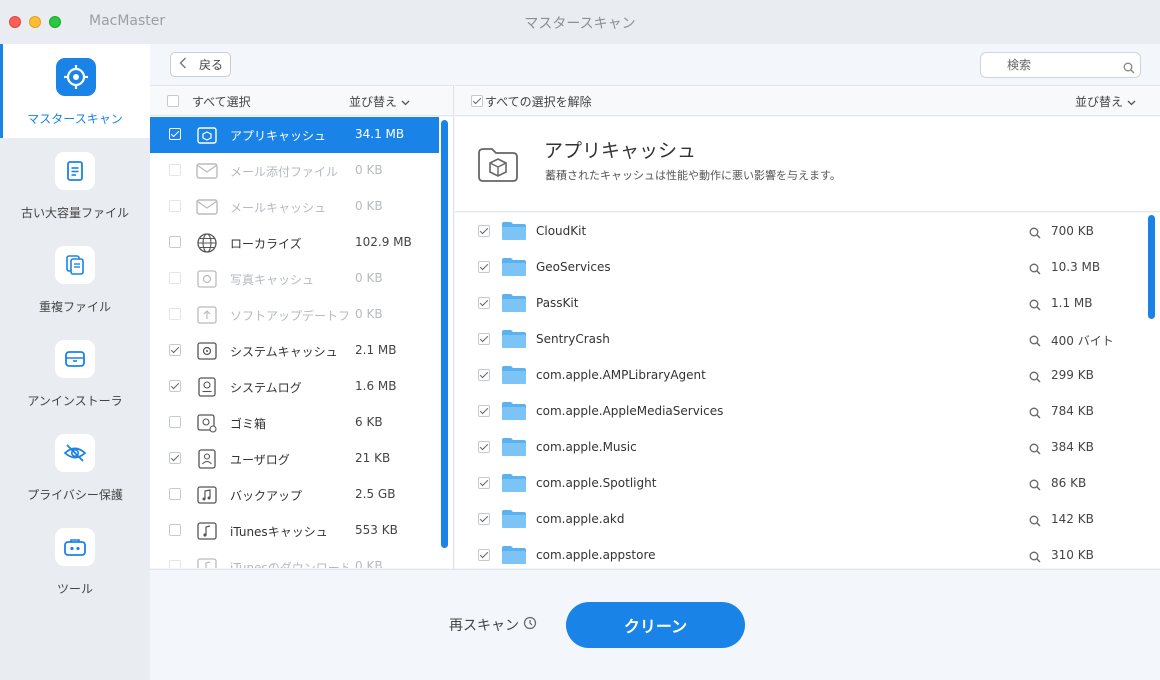 The height and width of the screenshot is (680, 1160). I want to click on category-row: ユーザログ 21 KB, so click(294, 459).